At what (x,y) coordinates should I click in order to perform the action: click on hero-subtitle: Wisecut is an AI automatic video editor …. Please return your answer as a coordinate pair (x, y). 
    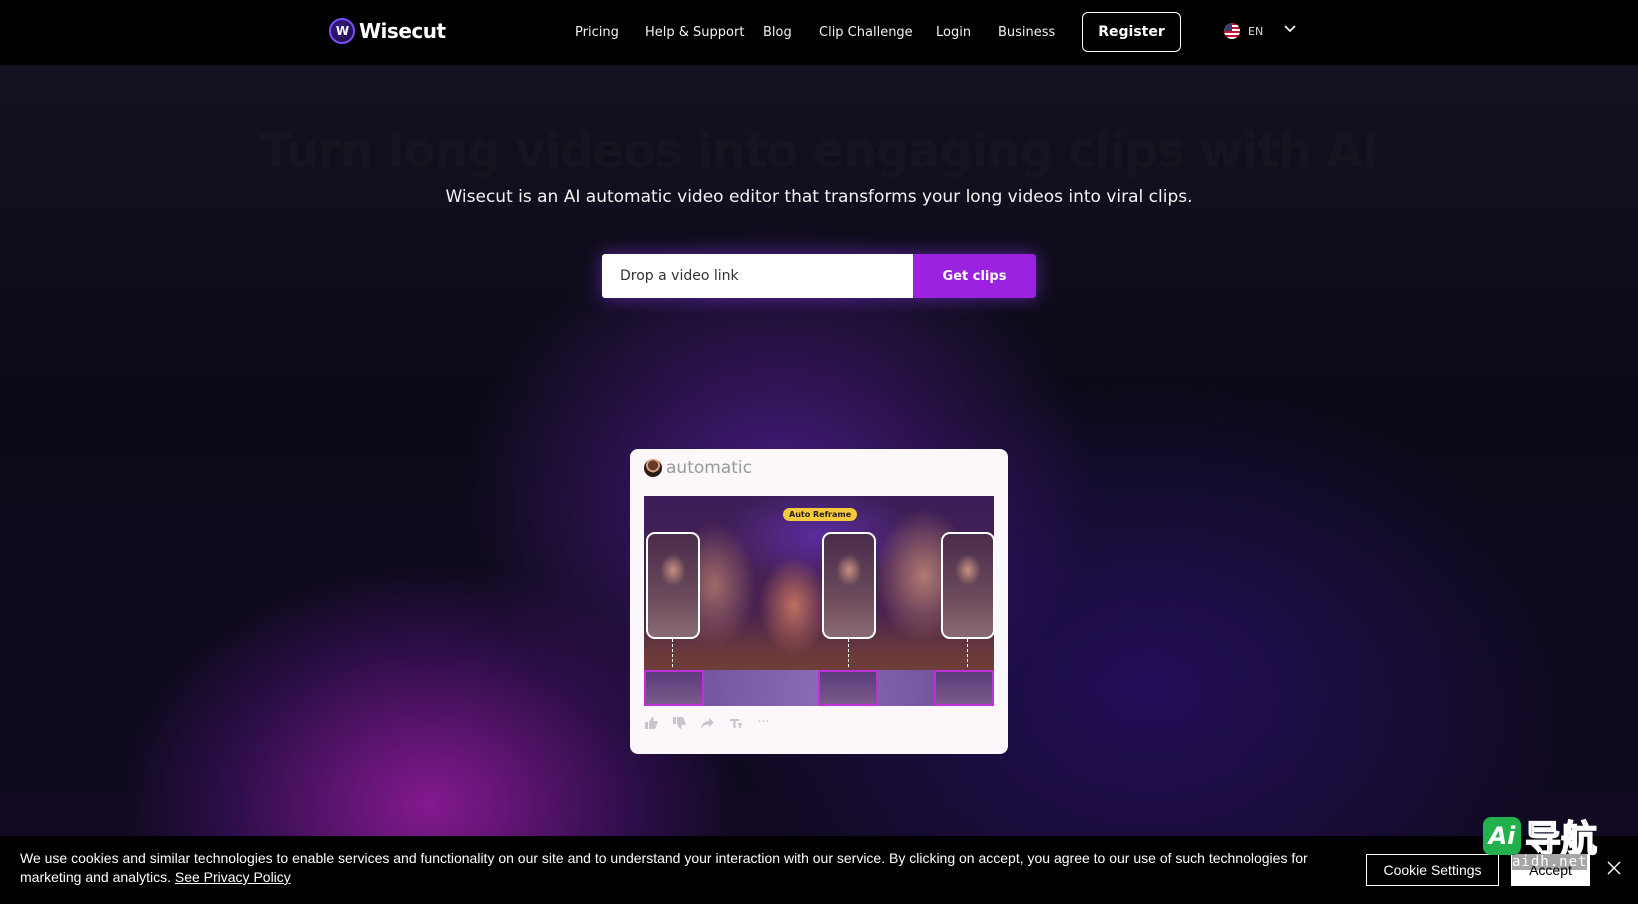
    Looking at the image, I should click on (819, 197).